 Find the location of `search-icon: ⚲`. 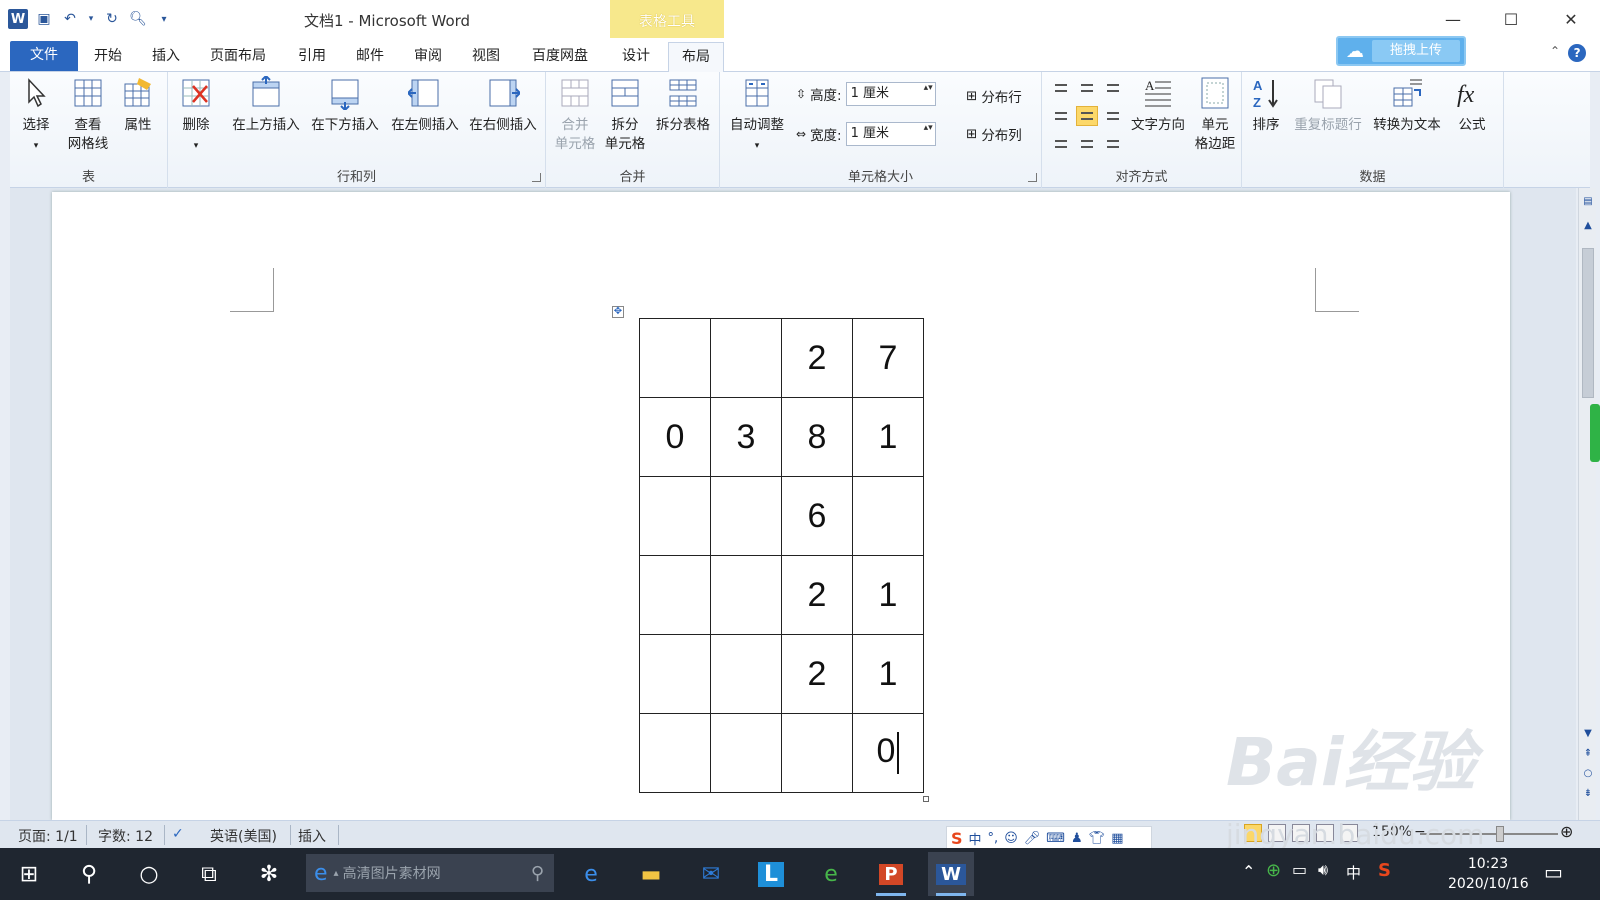

search-icon: ⚲ is located at coordinates (89, 874).